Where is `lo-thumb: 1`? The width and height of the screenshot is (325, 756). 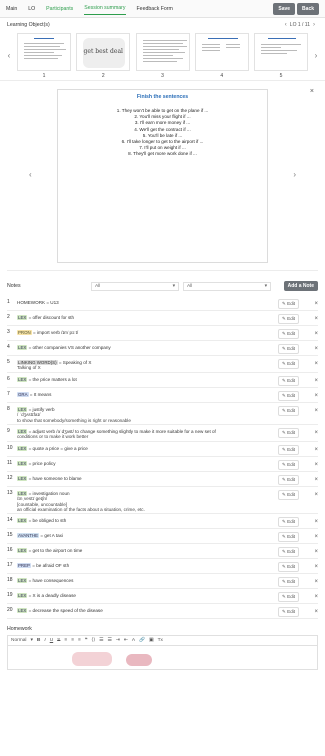 lo-thumb: 1 is located at coordinates (44, 55).